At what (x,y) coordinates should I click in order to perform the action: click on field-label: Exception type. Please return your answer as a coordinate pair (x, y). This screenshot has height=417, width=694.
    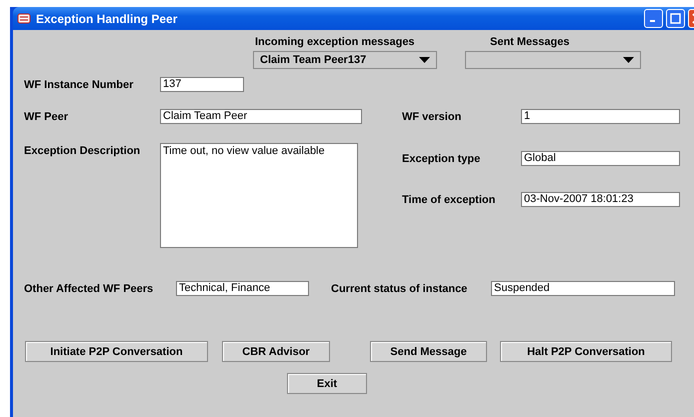
    Looking at the image, I should click on (442, 158).